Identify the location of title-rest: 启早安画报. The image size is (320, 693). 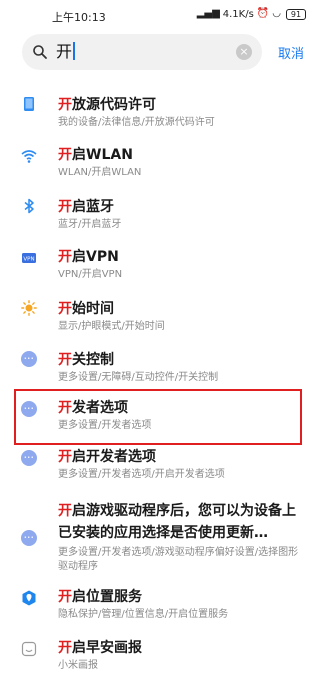
(107, 648).